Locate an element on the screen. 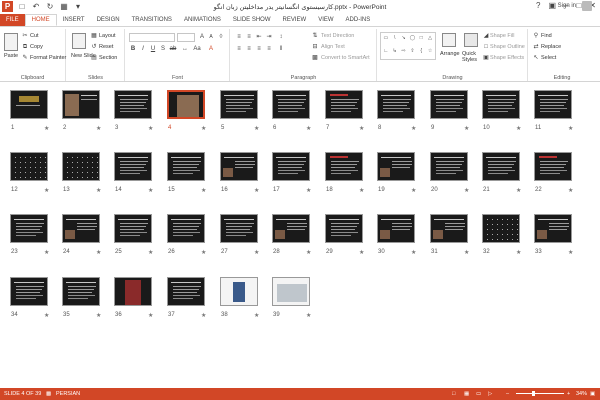  align-left-icon: ≡ is located at coordinates (239, 49).